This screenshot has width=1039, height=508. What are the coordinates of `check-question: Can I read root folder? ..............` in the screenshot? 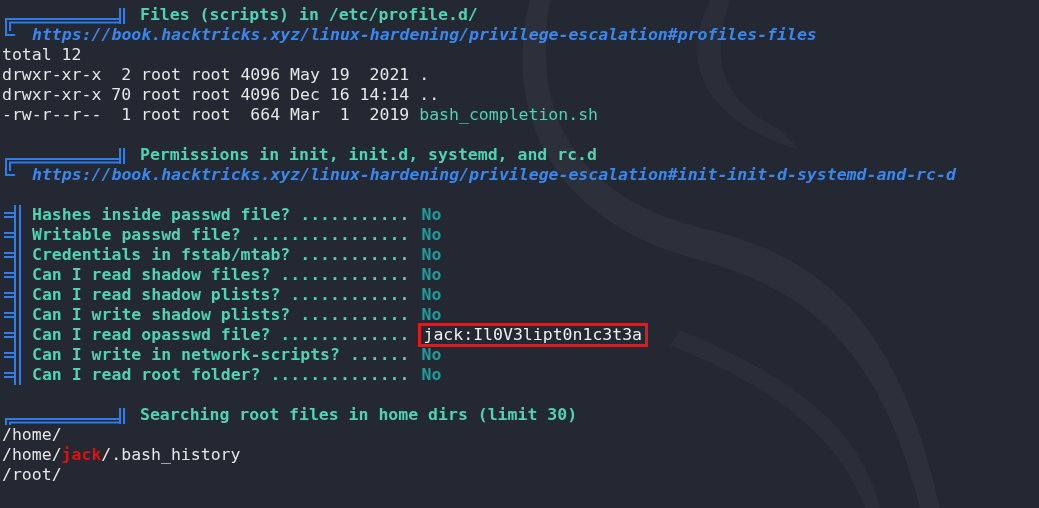 It's located at (221, 375).